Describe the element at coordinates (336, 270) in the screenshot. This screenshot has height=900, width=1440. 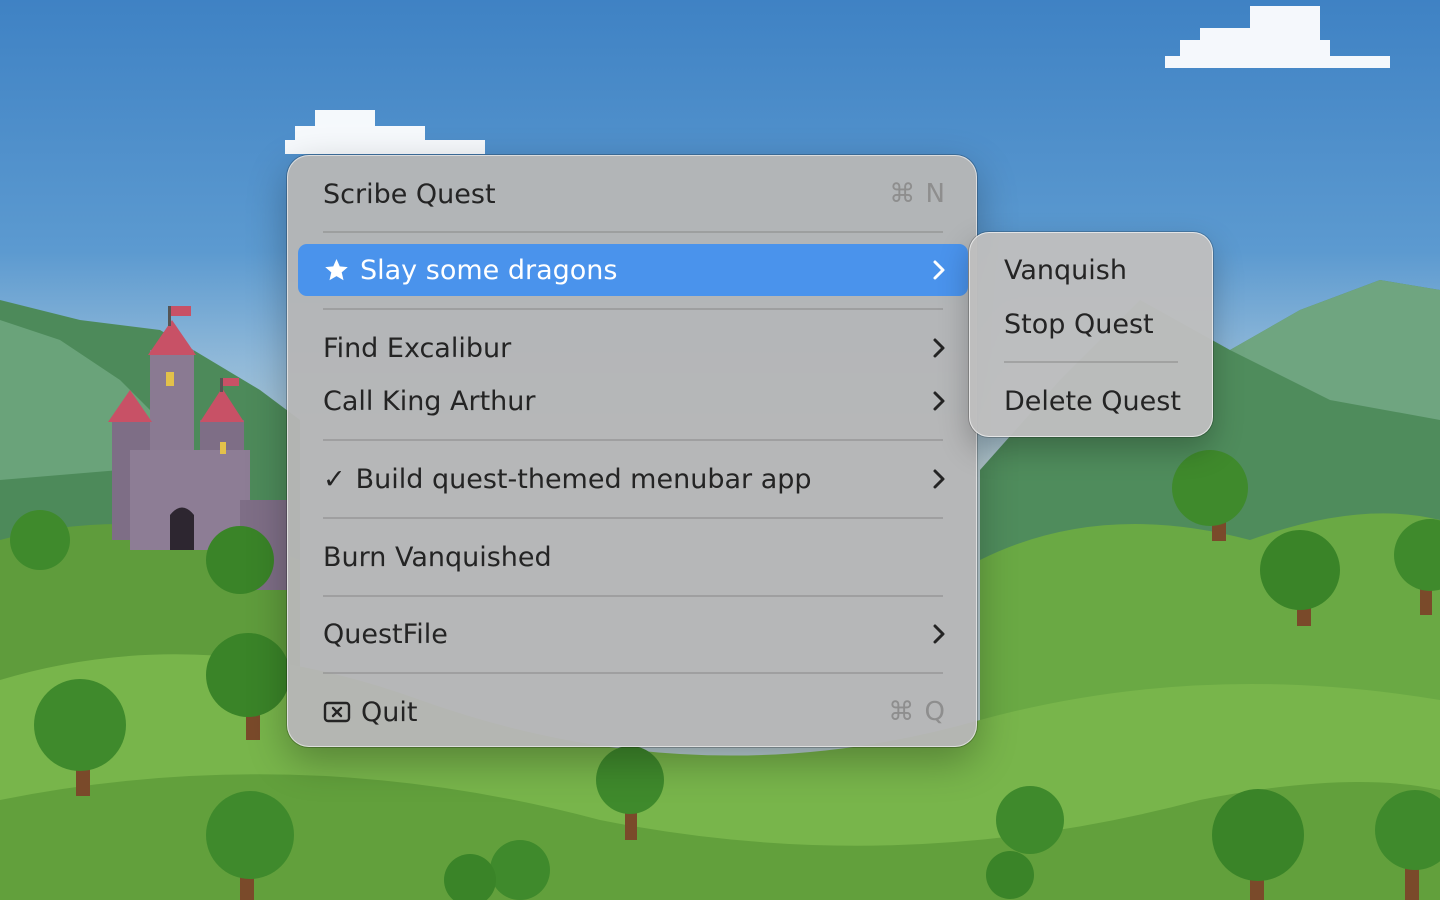
I see `star-icon` at that location.